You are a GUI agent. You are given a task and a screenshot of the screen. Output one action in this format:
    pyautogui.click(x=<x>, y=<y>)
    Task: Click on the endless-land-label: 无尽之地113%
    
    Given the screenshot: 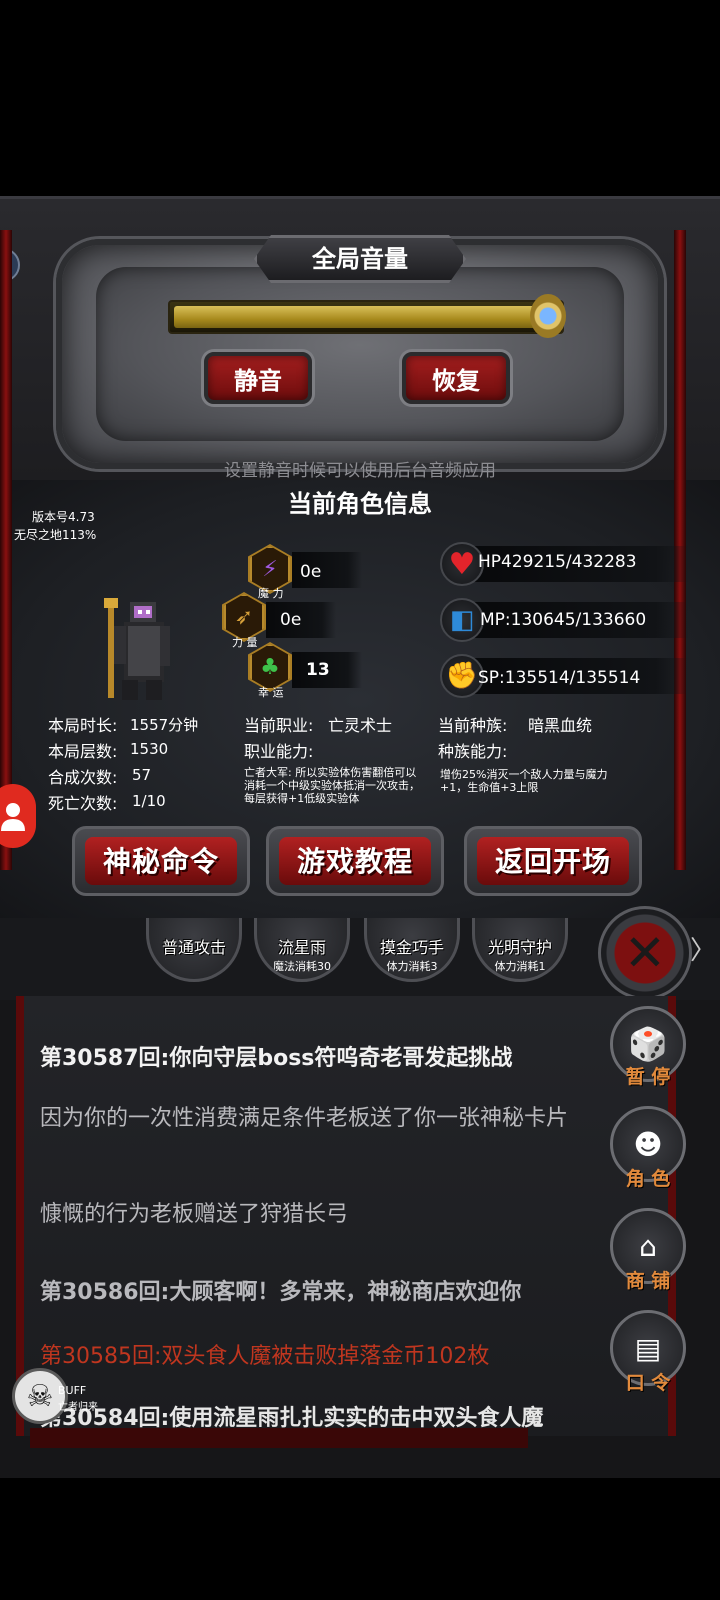 What is the action you would take?
    pyautogui.click(x=55, y=535)
    